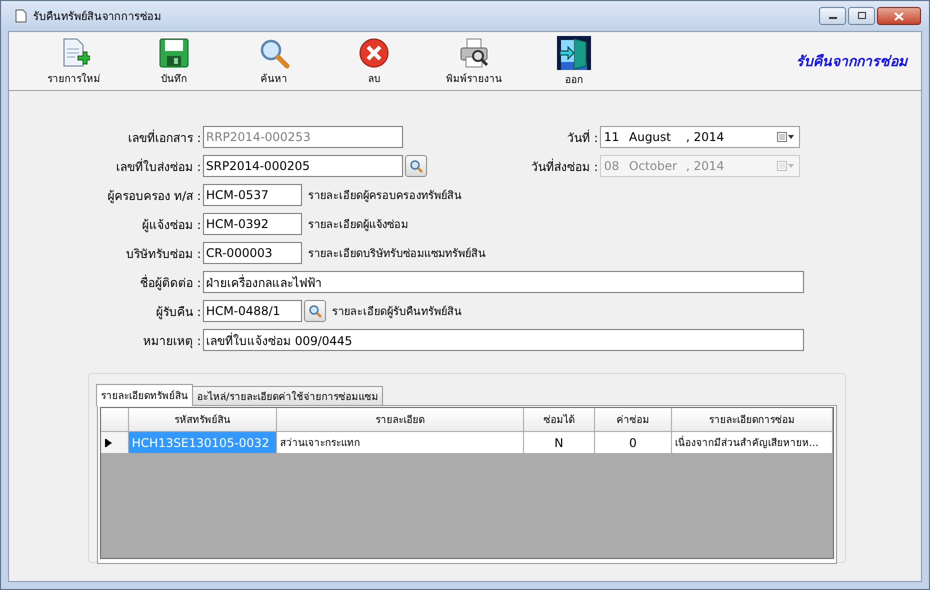 The height and width of the screenshot is (590, 930). Describe the element at coordinates (358, 225) in the screenshot. I see `description-text: รายละเอียดผู้แจ้งซ่อม` at that location.